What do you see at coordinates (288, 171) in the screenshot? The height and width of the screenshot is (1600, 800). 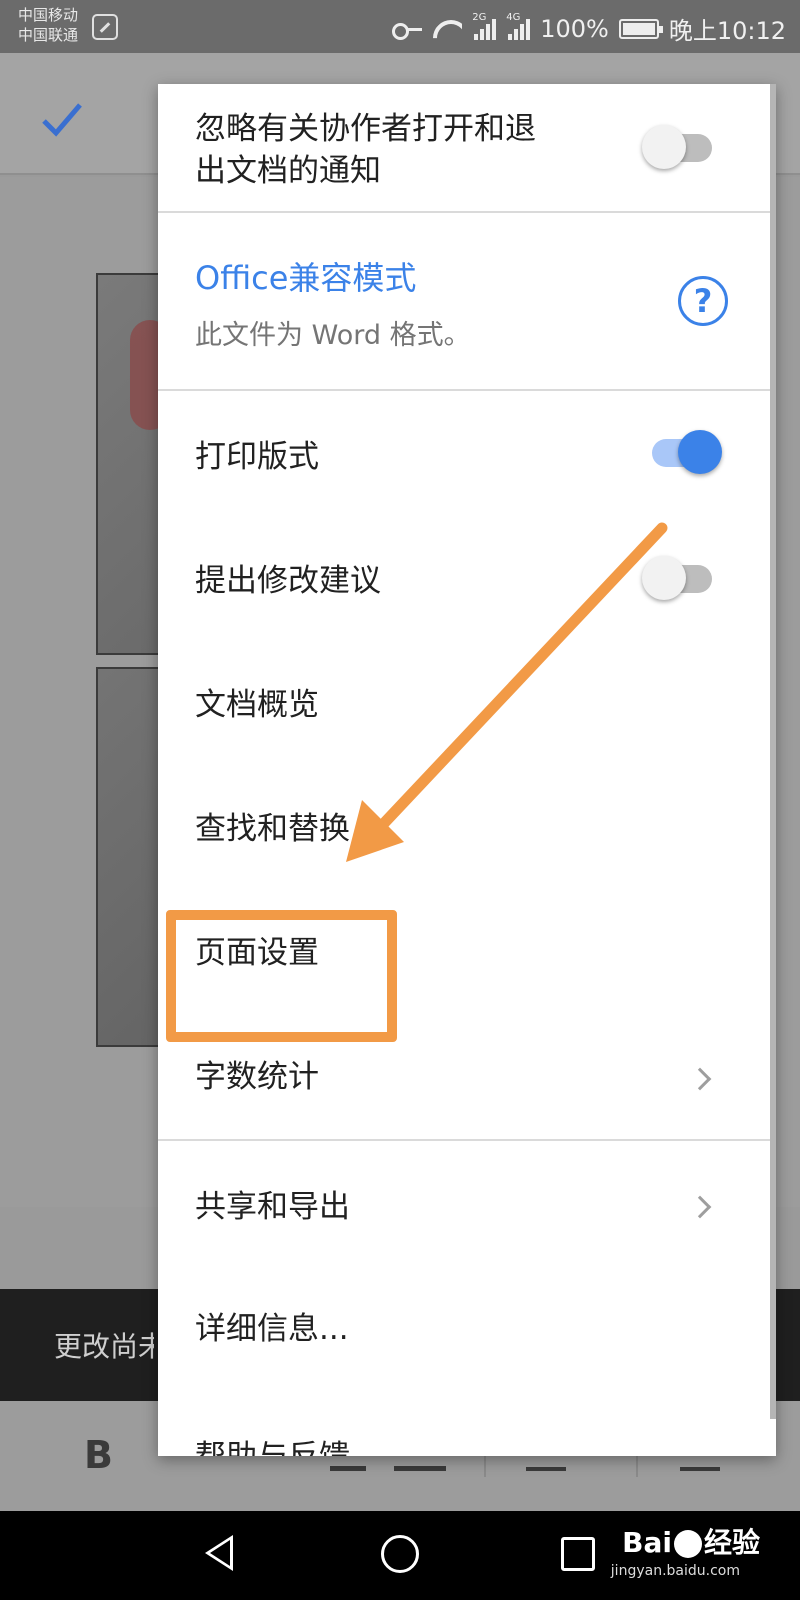 I see `label-line2: 出文档的通知` at bounding box center [288, 171].